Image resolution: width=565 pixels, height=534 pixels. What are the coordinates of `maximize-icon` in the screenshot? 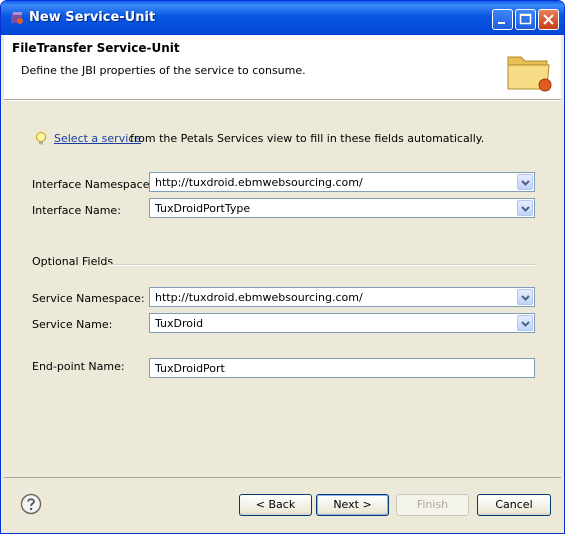 It's located at (525, 19).